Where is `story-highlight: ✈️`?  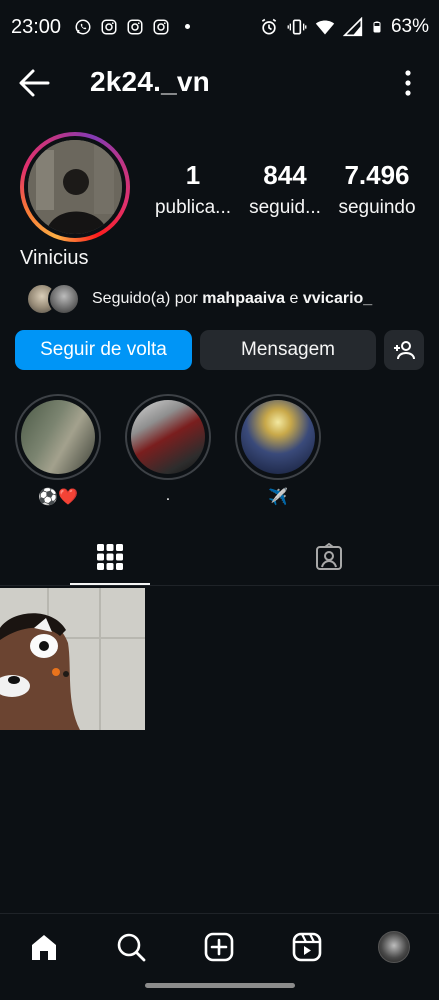
story-highlight: ✈️ is located at coordinates (278, 450).